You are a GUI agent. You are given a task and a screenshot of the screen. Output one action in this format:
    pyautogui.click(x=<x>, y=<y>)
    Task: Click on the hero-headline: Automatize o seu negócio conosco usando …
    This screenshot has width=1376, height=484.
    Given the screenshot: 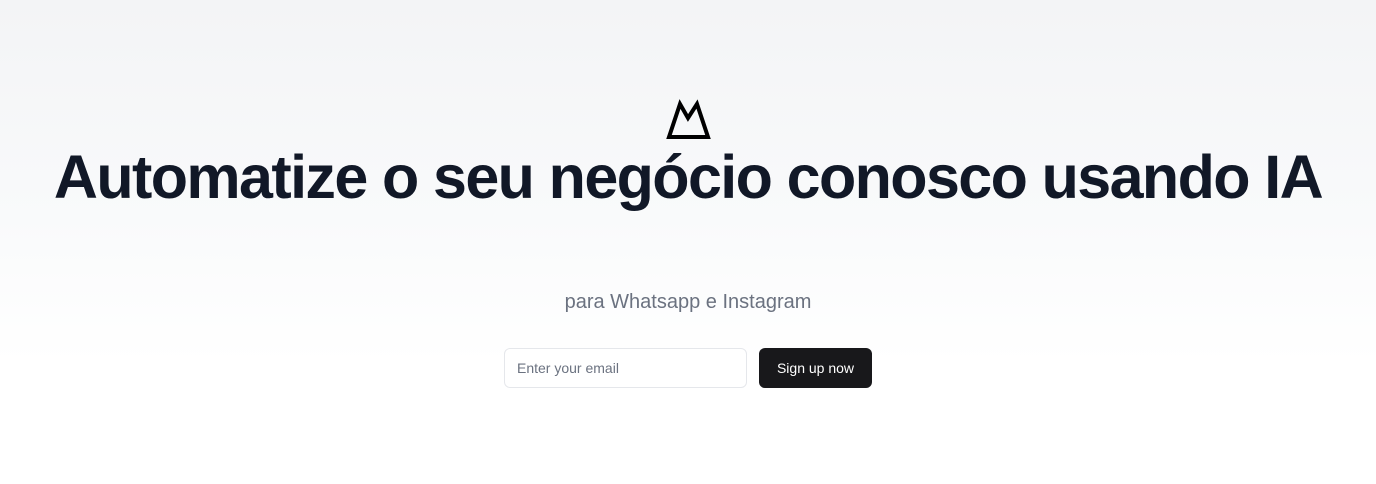 What is the action you would take?
    pyautogui.click(x=688, y=177)
    